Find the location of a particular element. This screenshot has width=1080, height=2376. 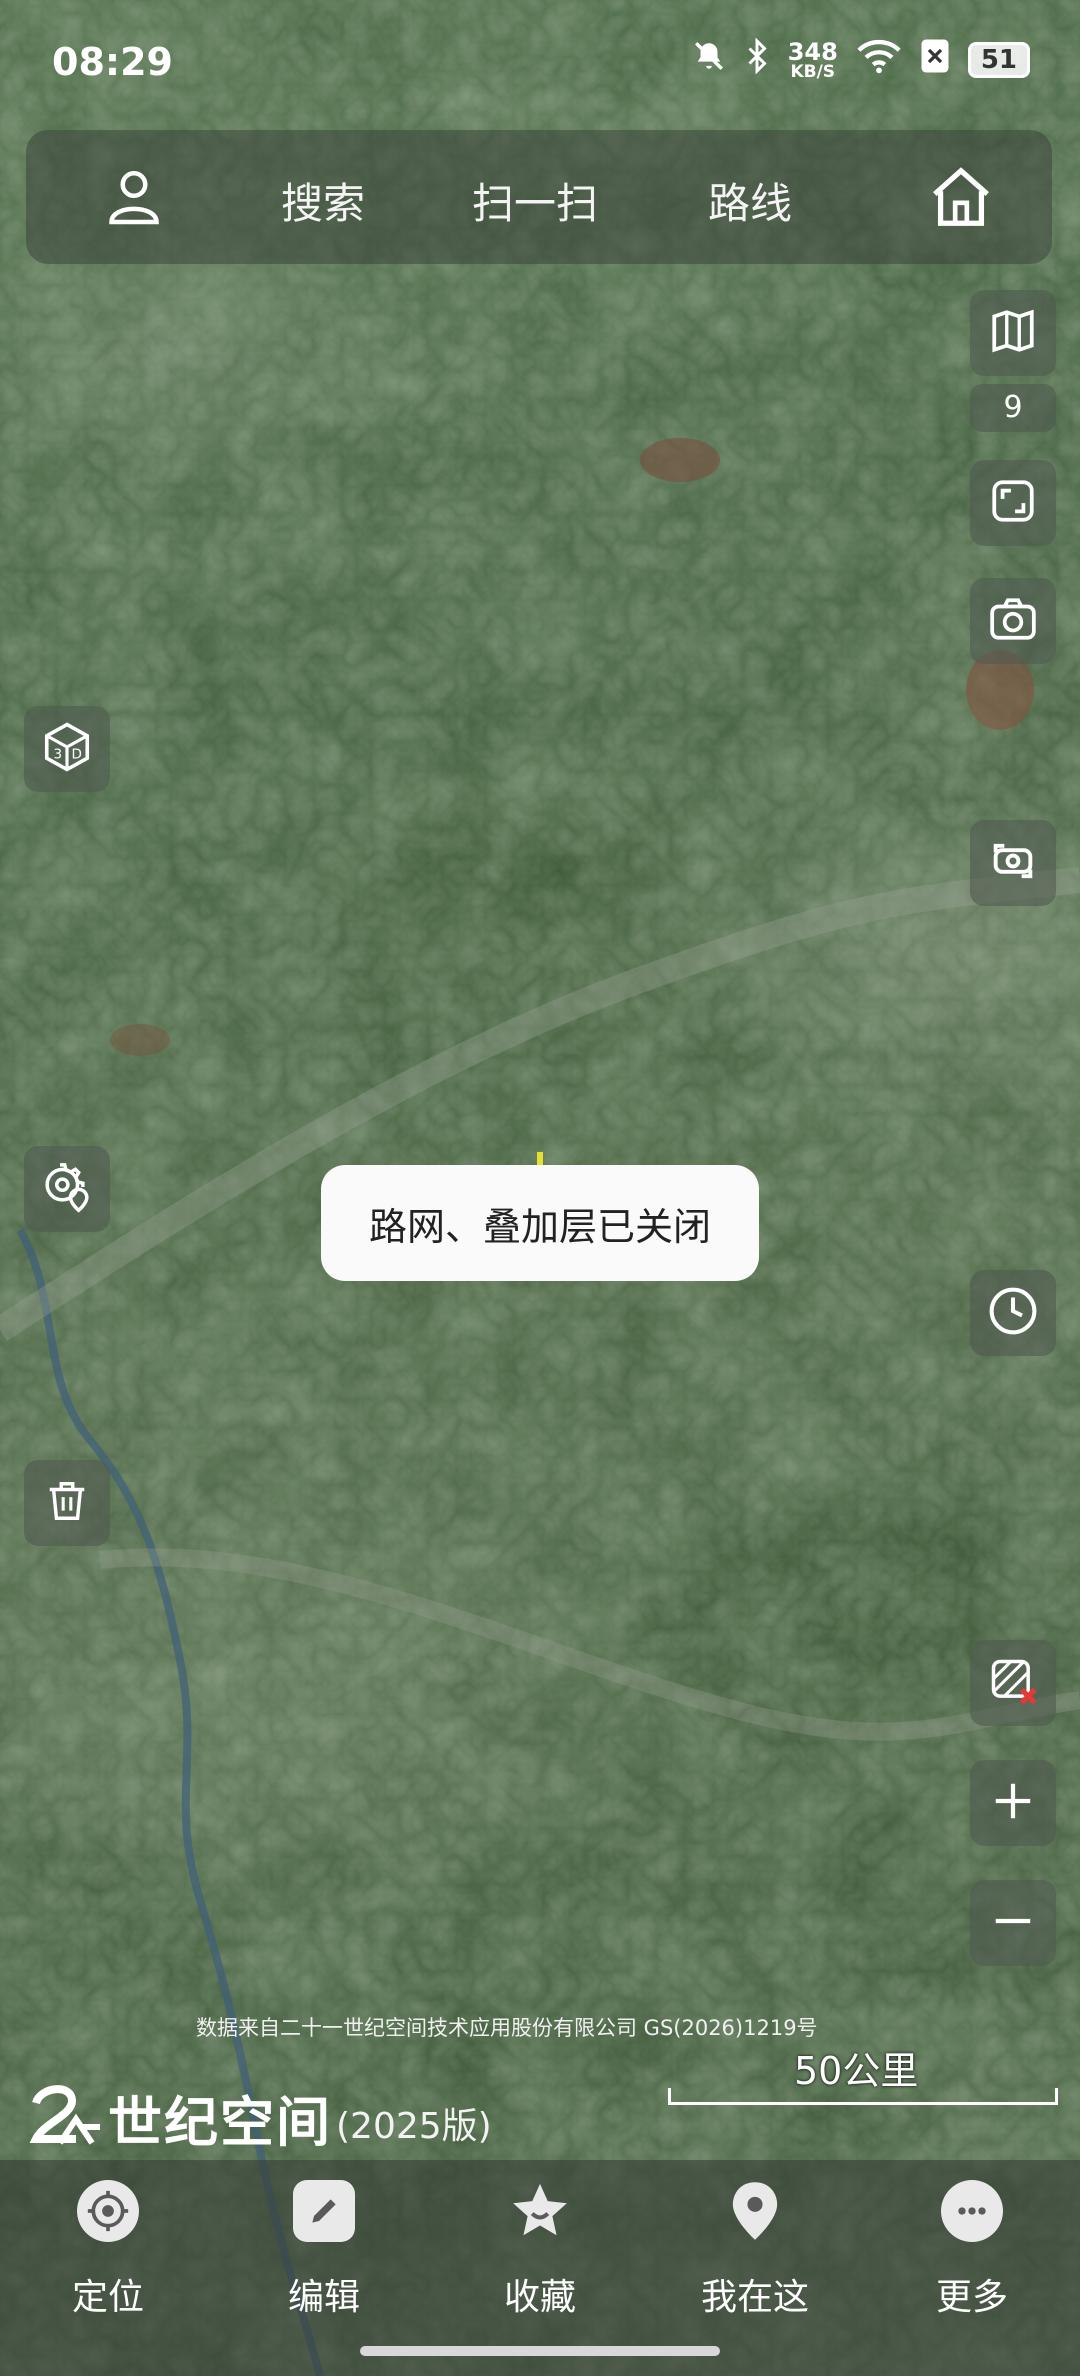

sim-off-icon is located at coordinates (935, 60).